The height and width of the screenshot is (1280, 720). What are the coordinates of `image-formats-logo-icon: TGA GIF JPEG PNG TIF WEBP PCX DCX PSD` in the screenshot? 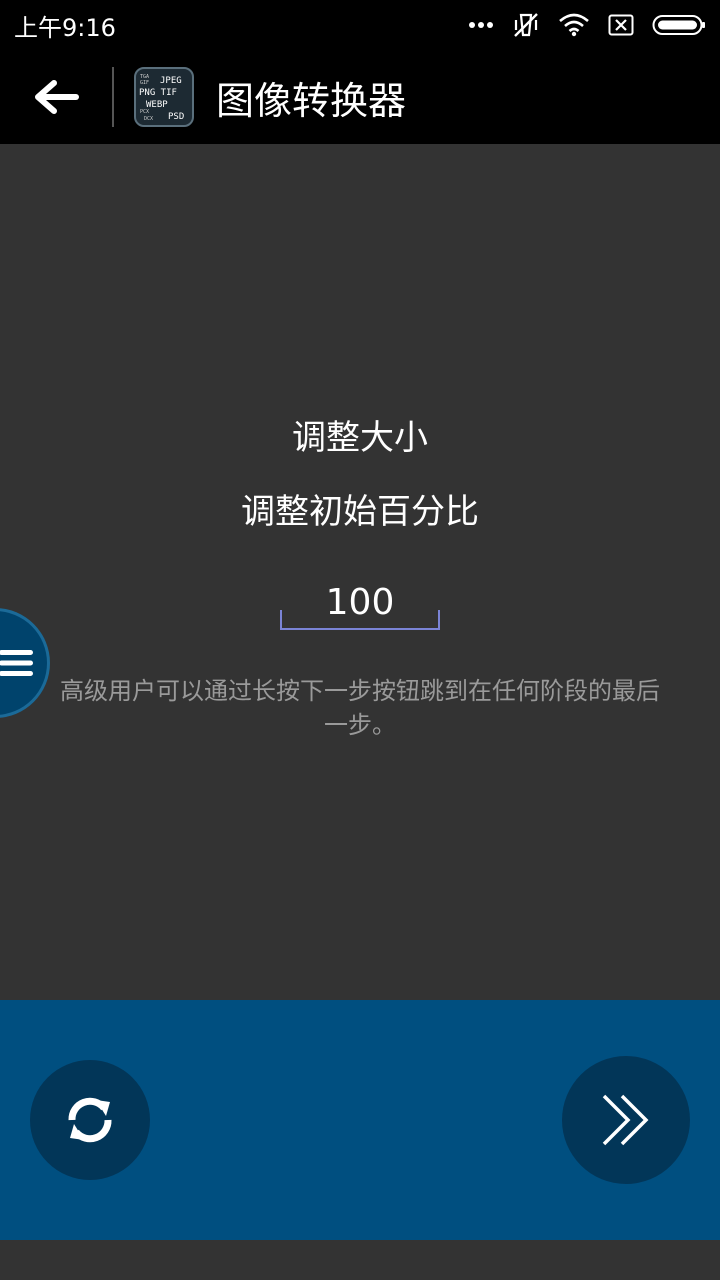 It's located at (161, 98).